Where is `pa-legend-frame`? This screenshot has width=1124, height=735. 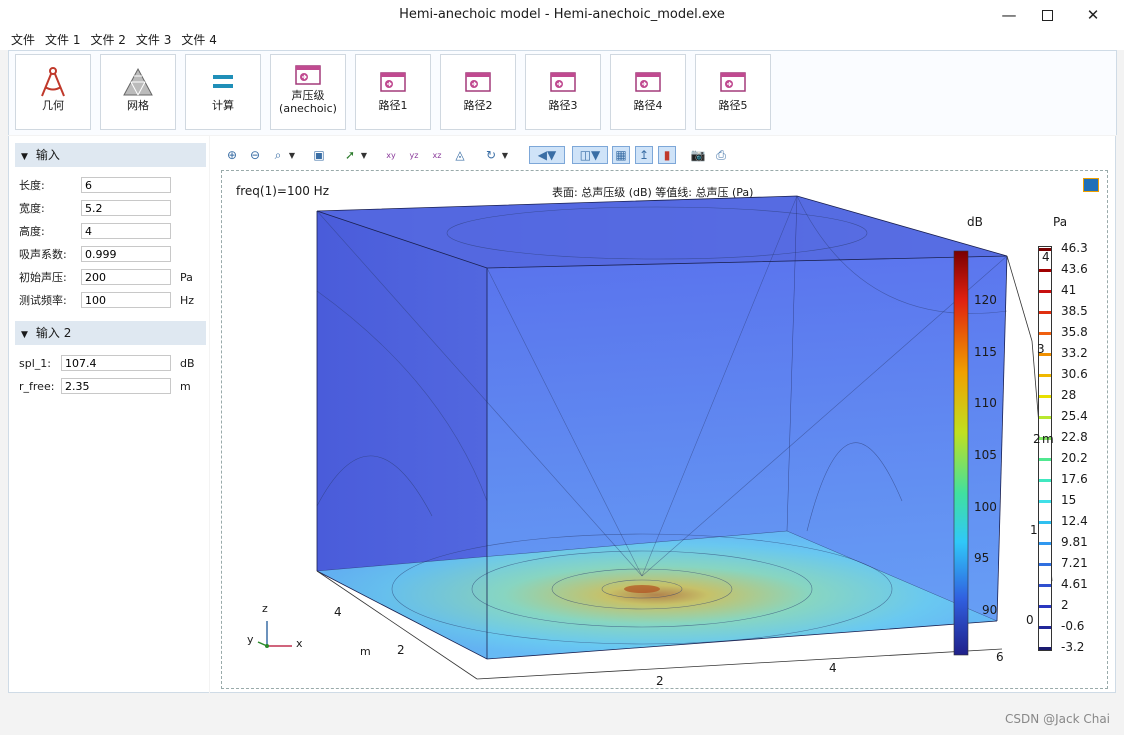
pa-legend-frame is located at coordinates (1045, 448).